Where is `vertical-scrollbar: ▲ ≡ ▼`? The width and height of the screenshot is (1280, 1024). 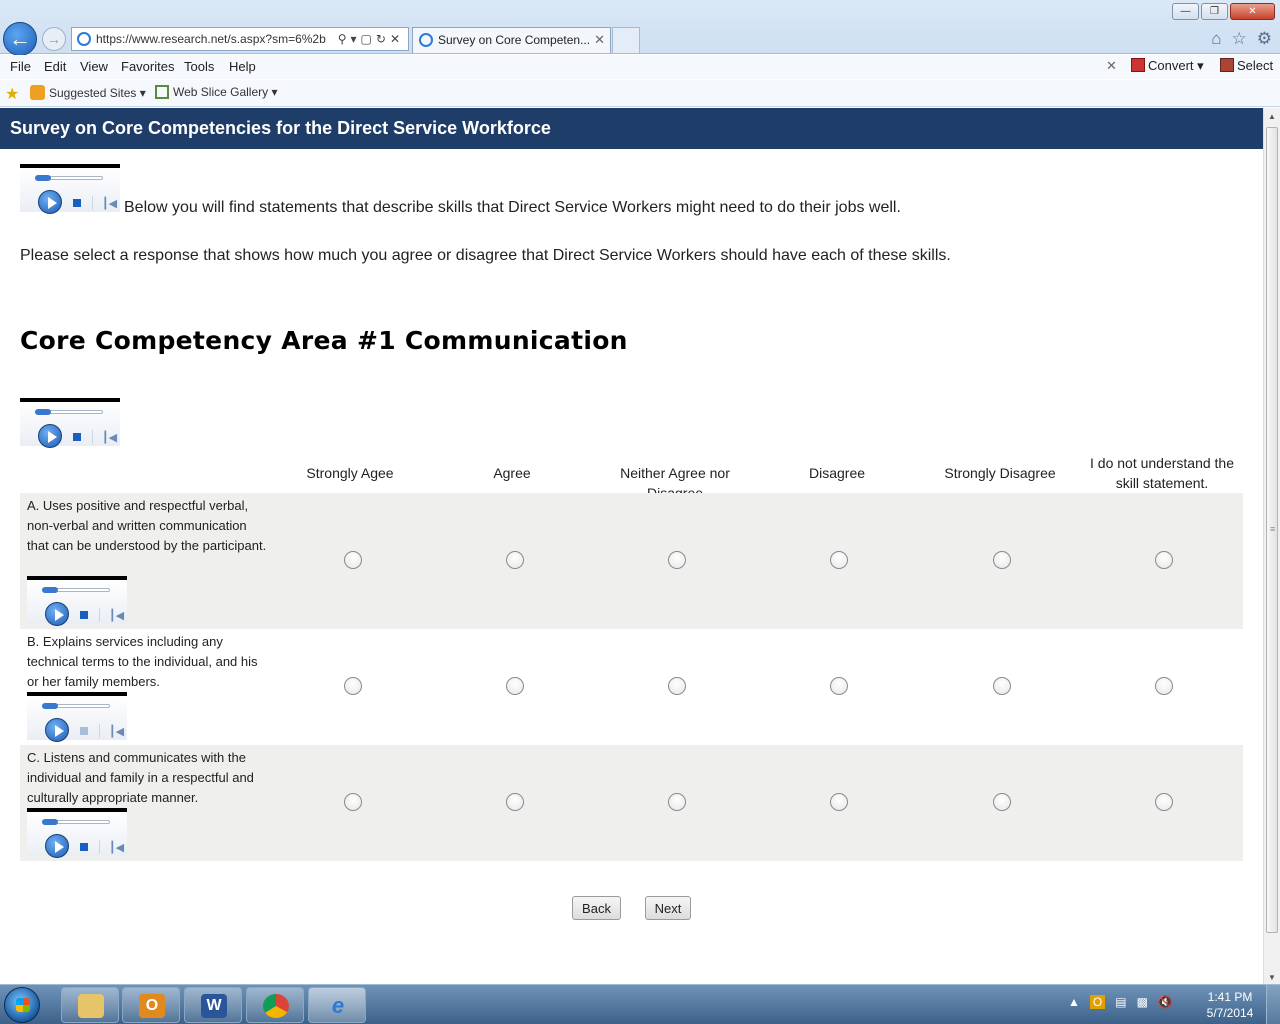 vertical-scrollbar: ▲ ≡ ▼ is located at coordinates (1271, 546).